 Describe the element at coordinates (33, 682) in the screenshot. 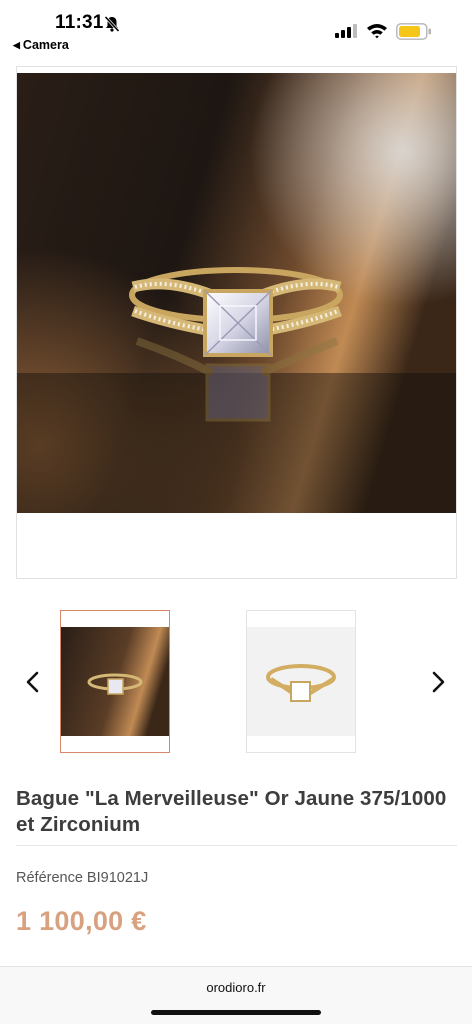

I see `chevron-left-icon` at that location.